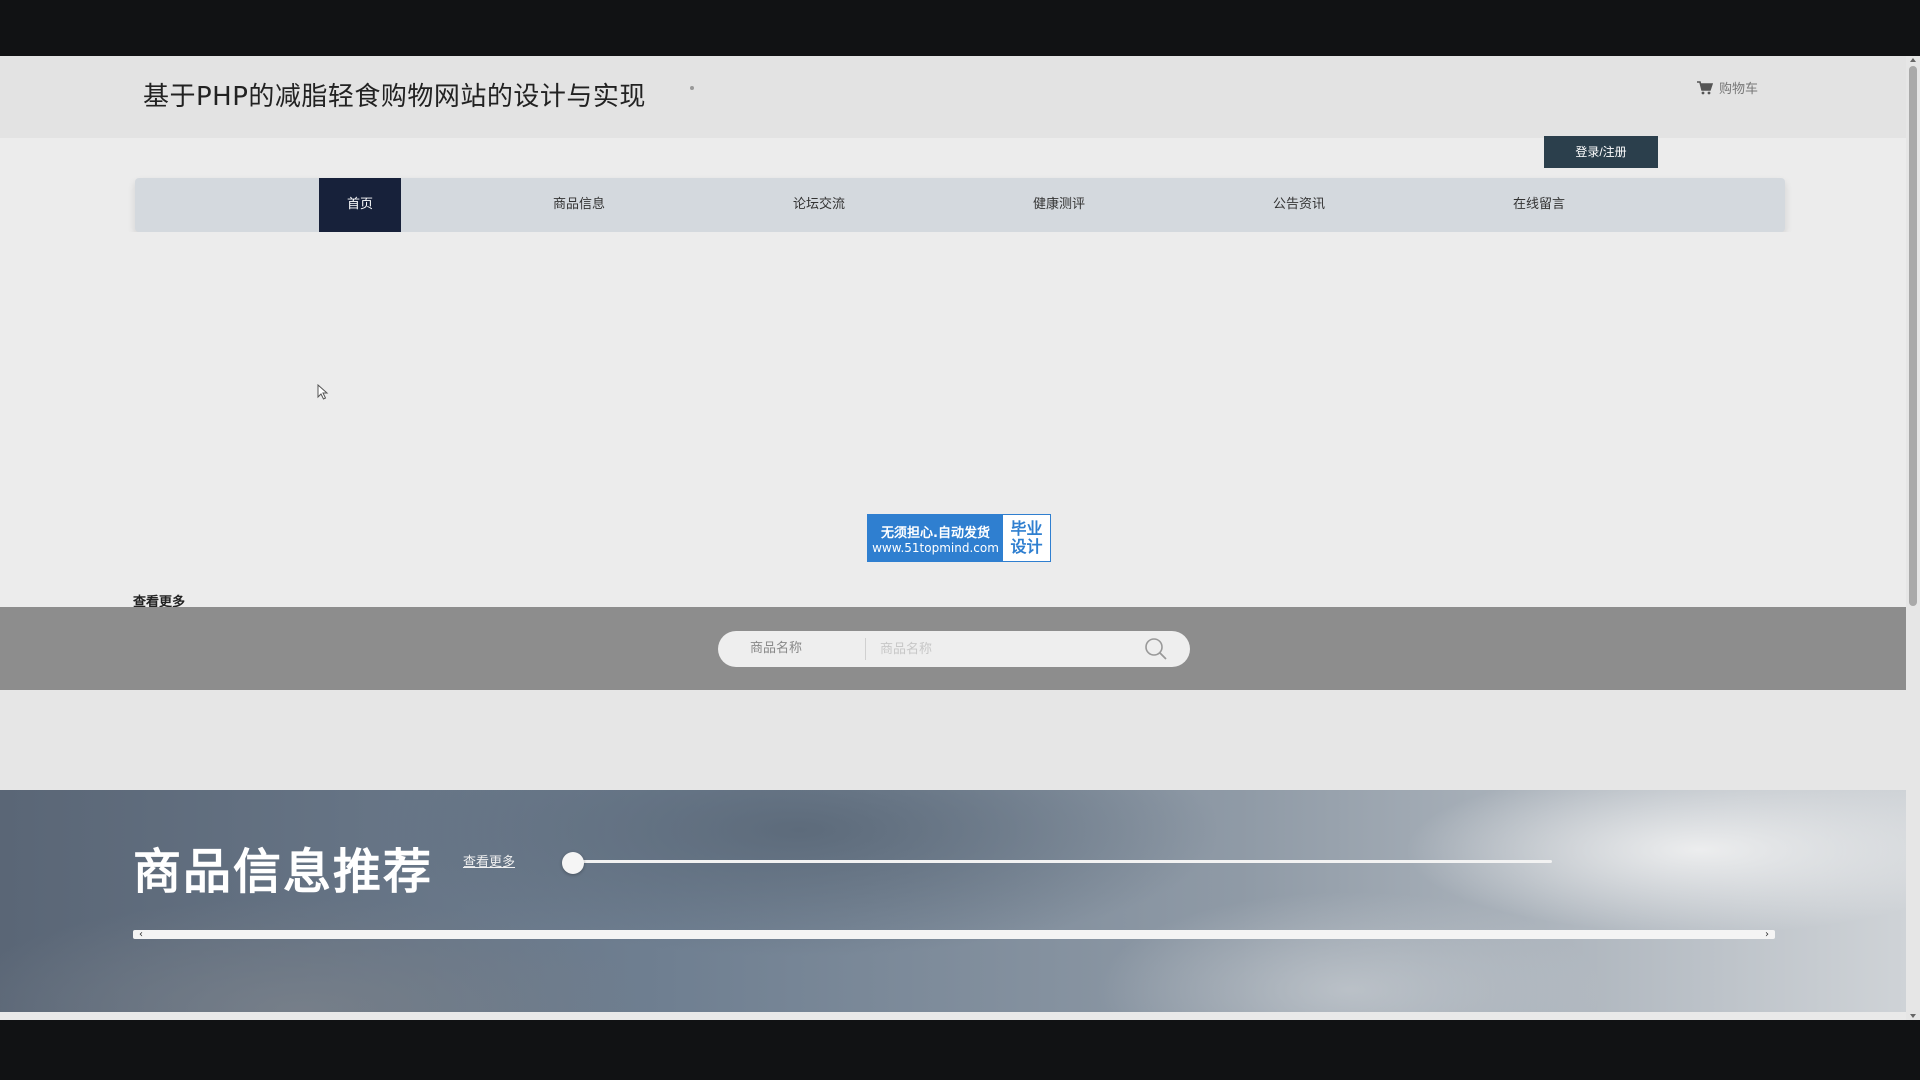 The width and height of the screenshot is (1920, 1080). Describe the element at coordinates (1705, 87) in the screenshot. I see `cart-icon` at that location.